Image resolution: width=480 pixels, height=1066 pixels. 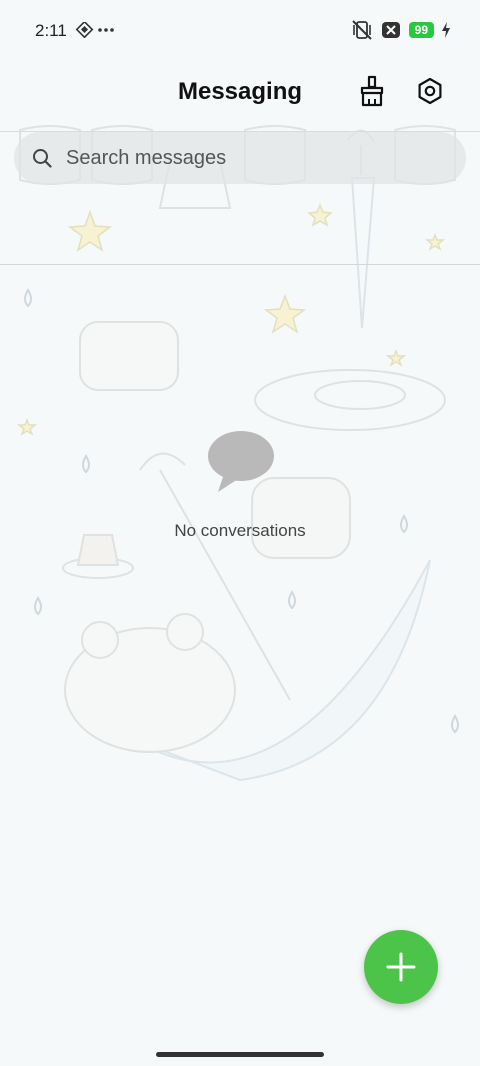 What do you see at coordinates (446, 30) in the screenshot?
I see `charging-bolt-icon` at bounding box center [446, 30].